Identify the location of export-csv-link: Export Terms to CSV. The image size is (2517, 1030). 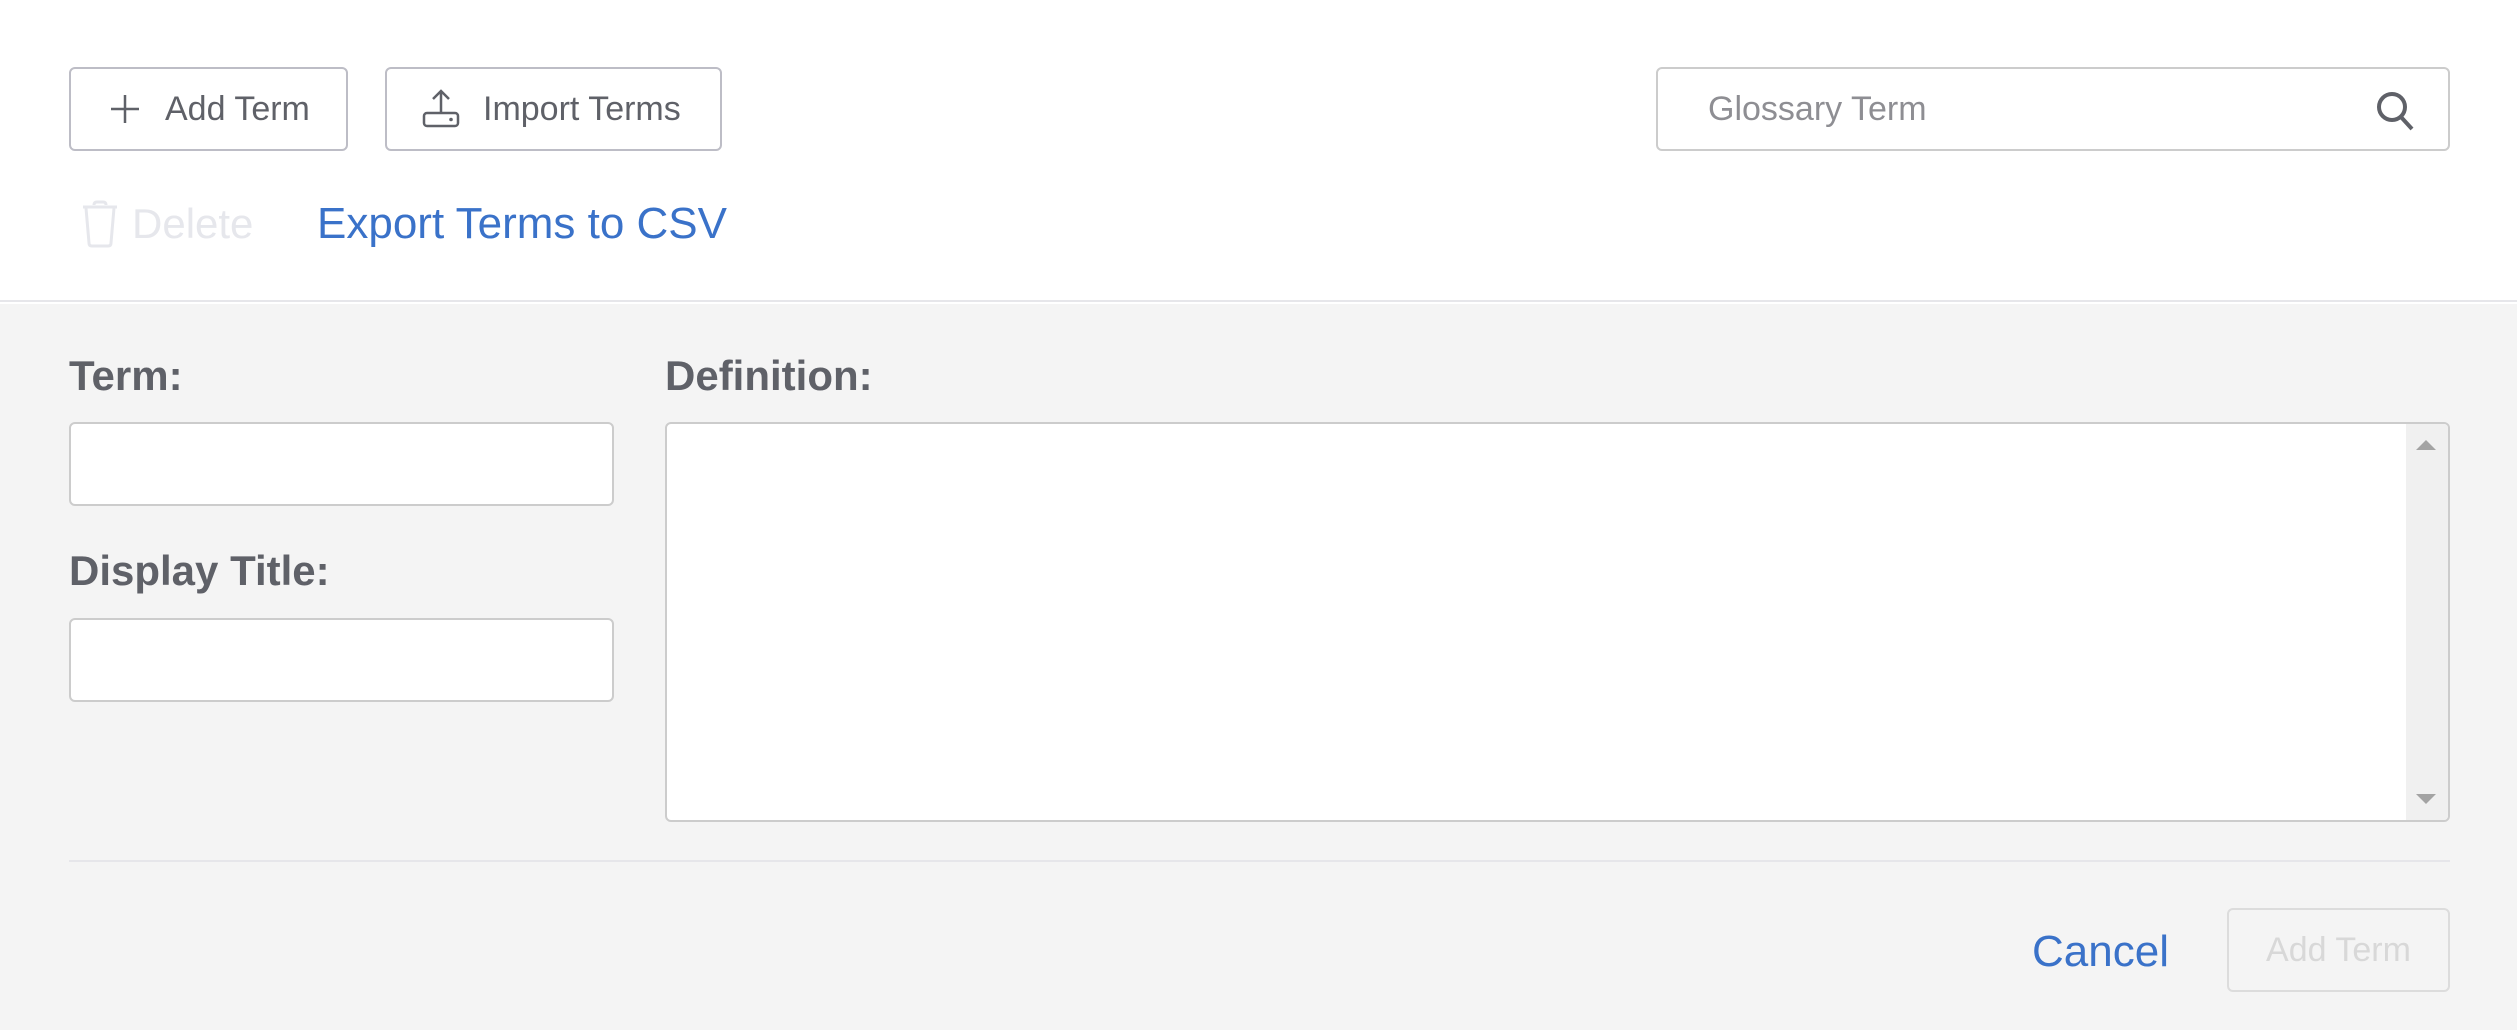
(522, 224).